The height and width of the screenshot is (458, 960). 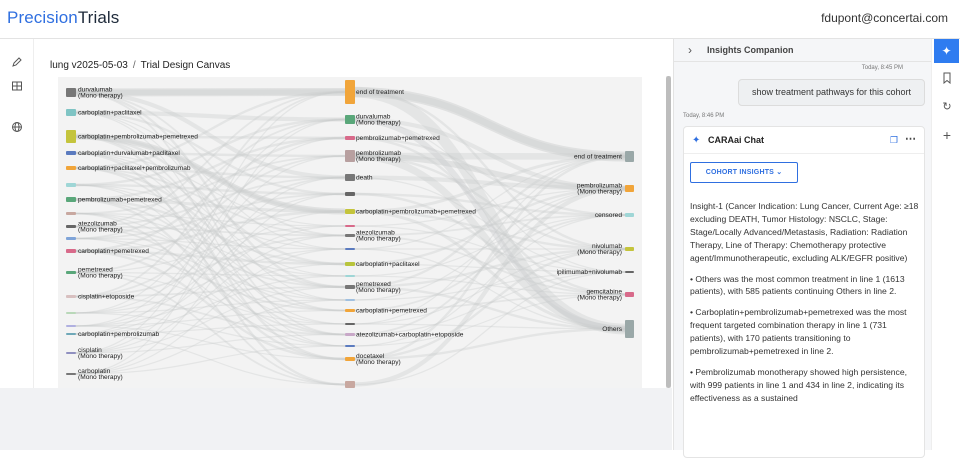 What do you see at coordinates (378, 119) in the screenshot?
I see `sankey-node-label: durvalumab (Mono therapy)` at bounding box center [378, 119].